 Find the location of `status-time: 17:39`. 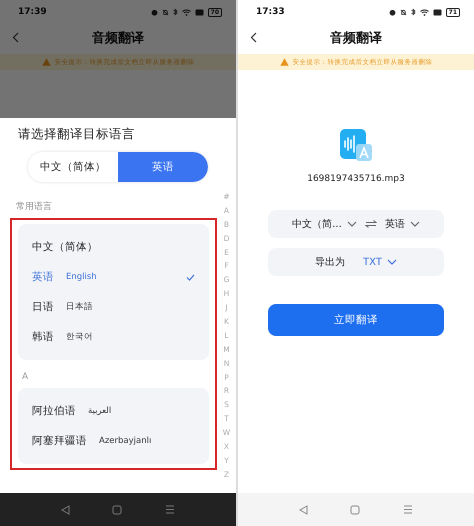

status-time: 17:39 is located at coordinates (32, 12).